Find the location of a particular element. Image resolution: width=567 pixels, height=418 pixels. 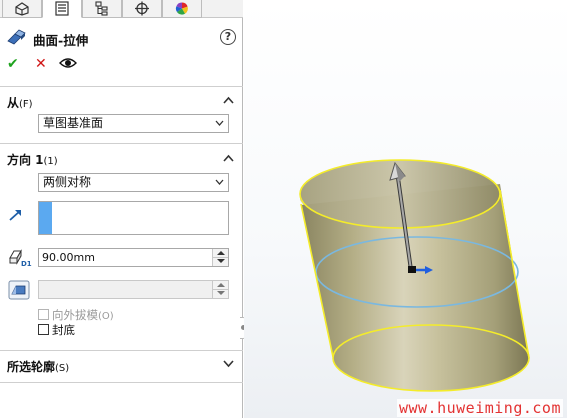

draft-outward-label: 向外拔模 is located at coordinates (75, 315).